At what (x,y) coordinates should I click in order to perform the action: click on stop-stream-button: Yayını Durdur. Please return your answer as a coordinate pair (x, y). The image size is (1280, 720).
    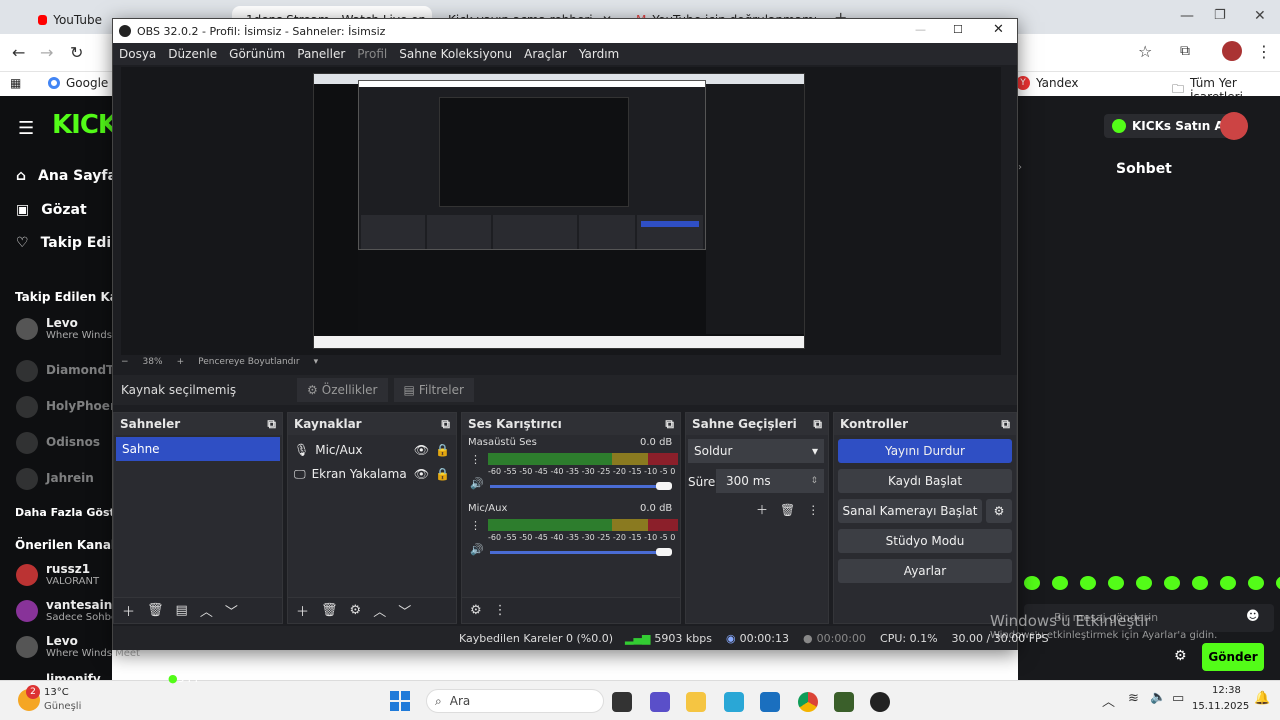
    Looking at the image, I should click on (925, 451).